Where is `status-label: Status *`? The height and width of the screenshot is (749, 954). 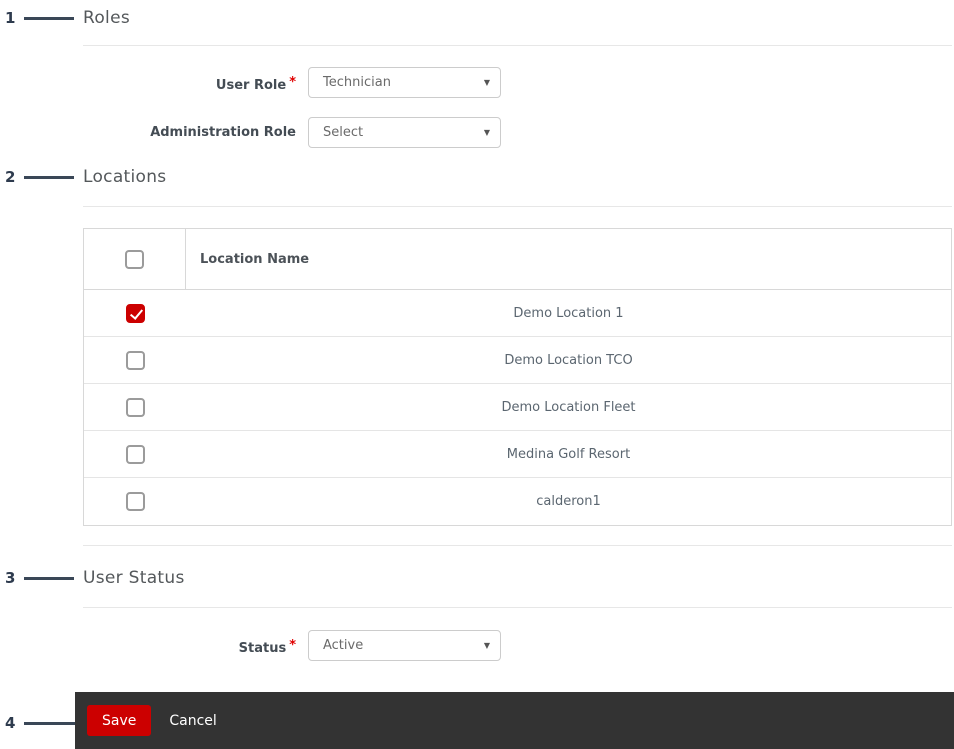
status-label: Status * is located at coordinates (148, 647).